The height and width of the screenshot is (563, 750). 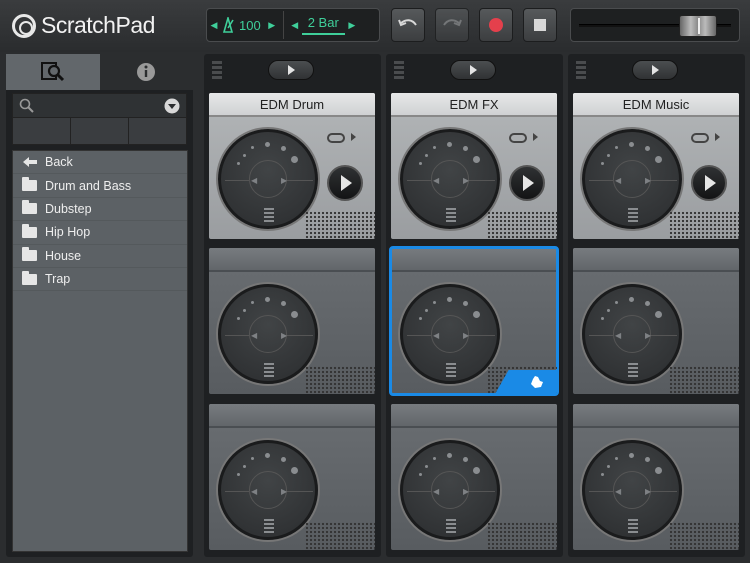 What do you see at coordinates (292, 105) in the screenshot?
I see `pad-title: EDM Drum` at bounding box center [292, 105].